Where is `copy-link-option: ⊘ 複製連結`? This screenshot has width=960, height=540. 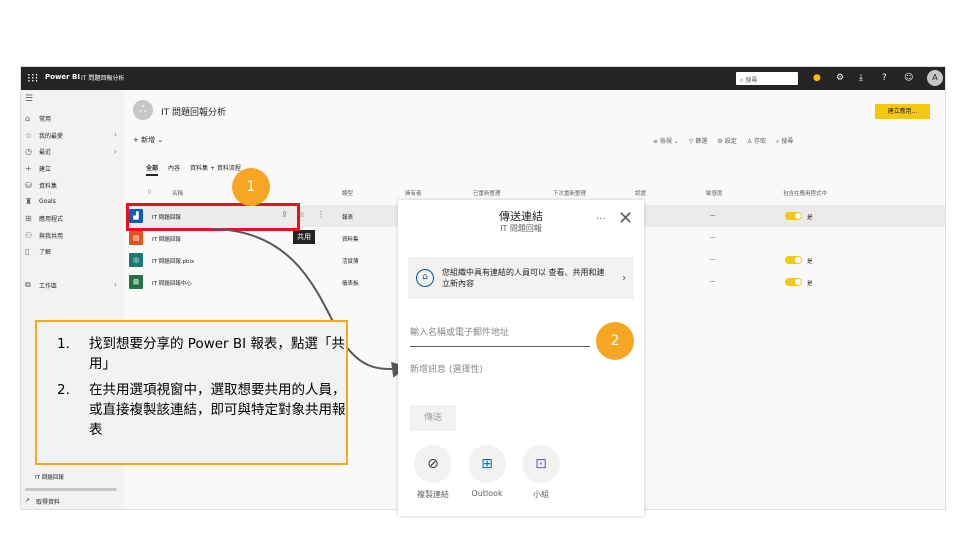
copy-link-option: ⊘ 複製連結 is located at coordinates (433, 472).